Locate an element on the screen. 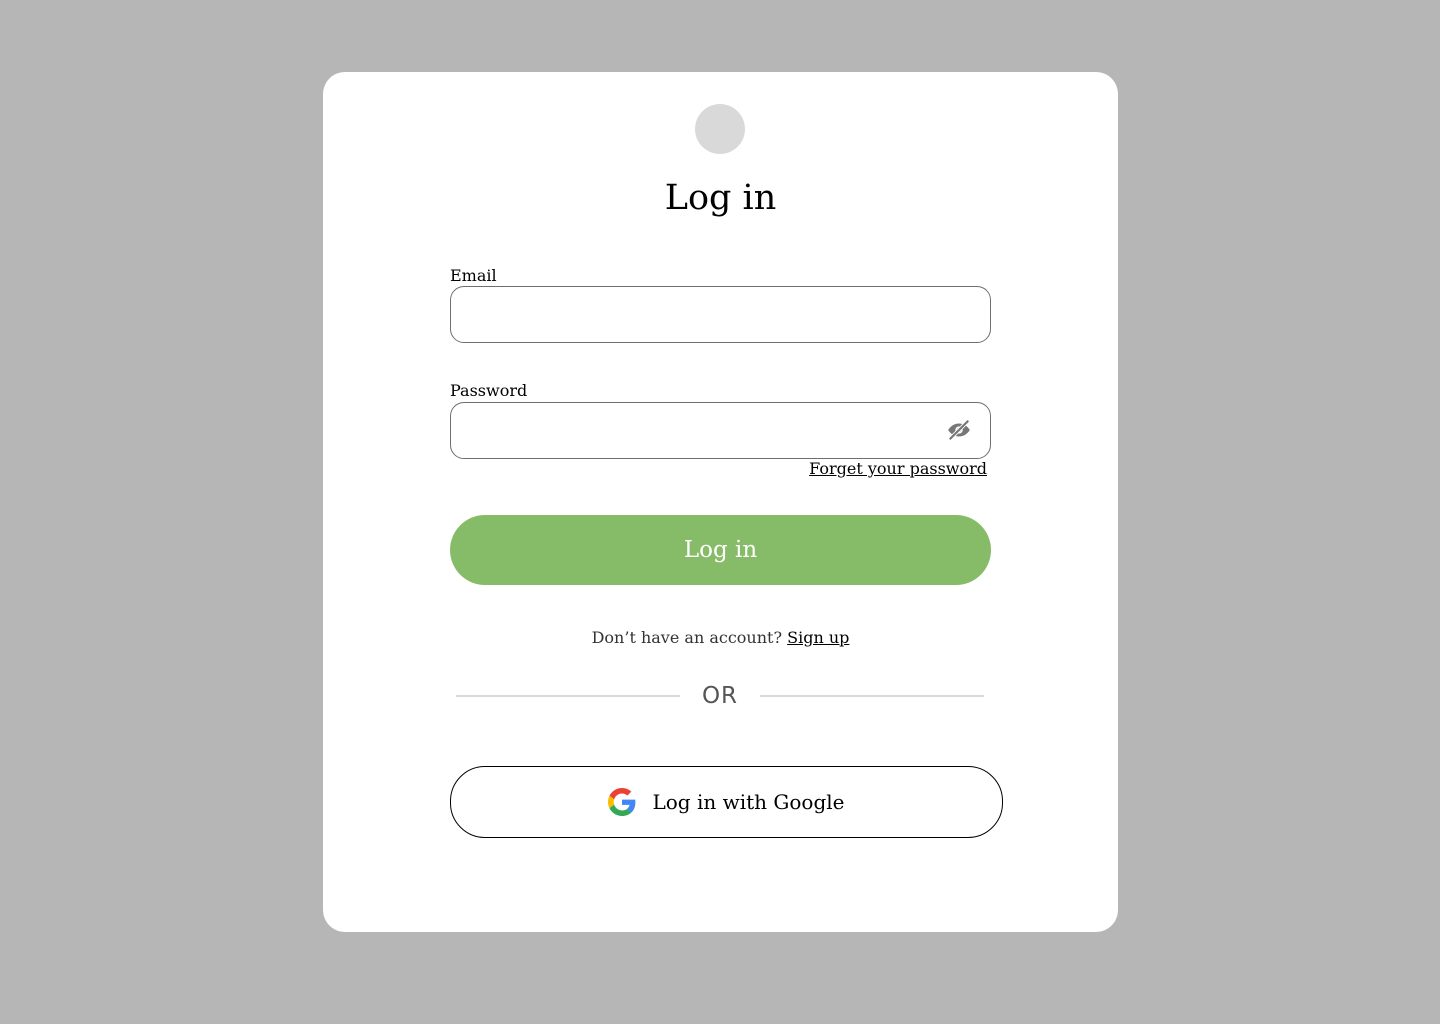 The image size is (1440, 1024). divider-label: OR is located at coordinates (720, 696).